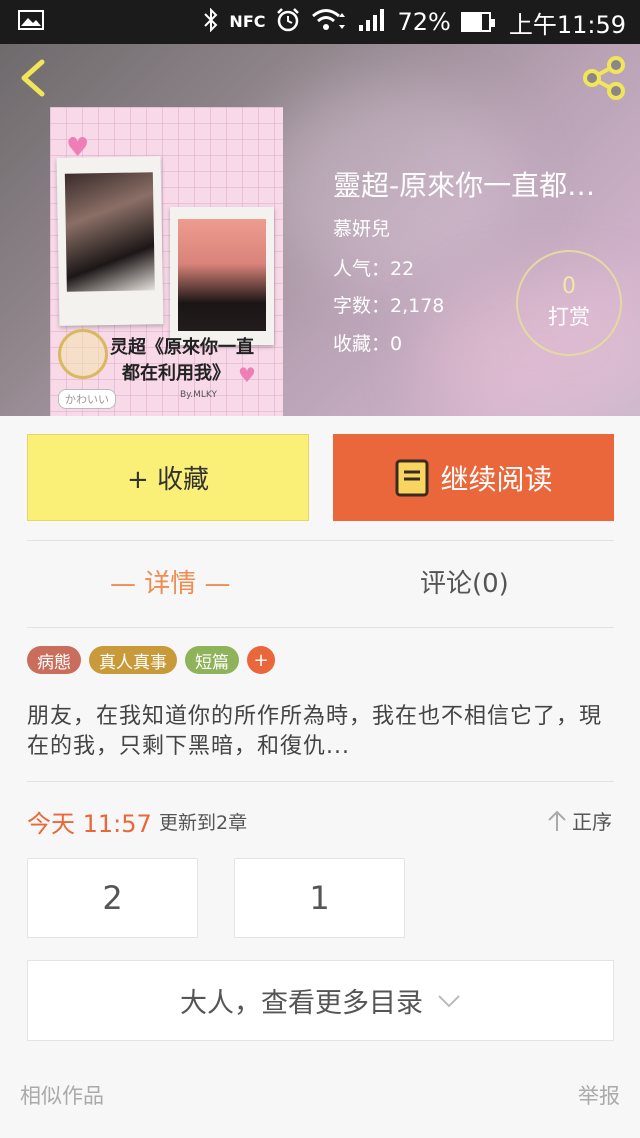 This screenshot has width=640, height=1138. I want to click on share-icon, so click(604, 78).